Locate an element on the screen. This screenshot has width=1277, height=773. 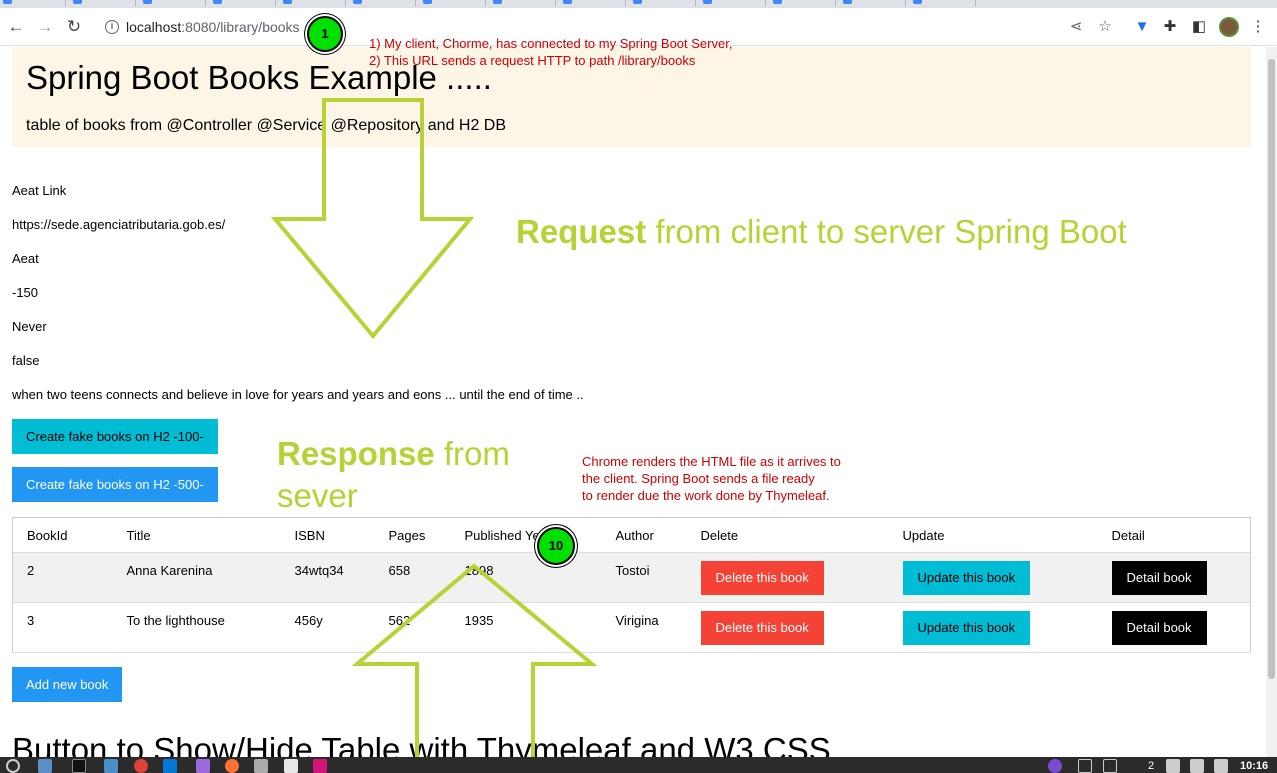
files-icon is located at coordinates (45, 766).